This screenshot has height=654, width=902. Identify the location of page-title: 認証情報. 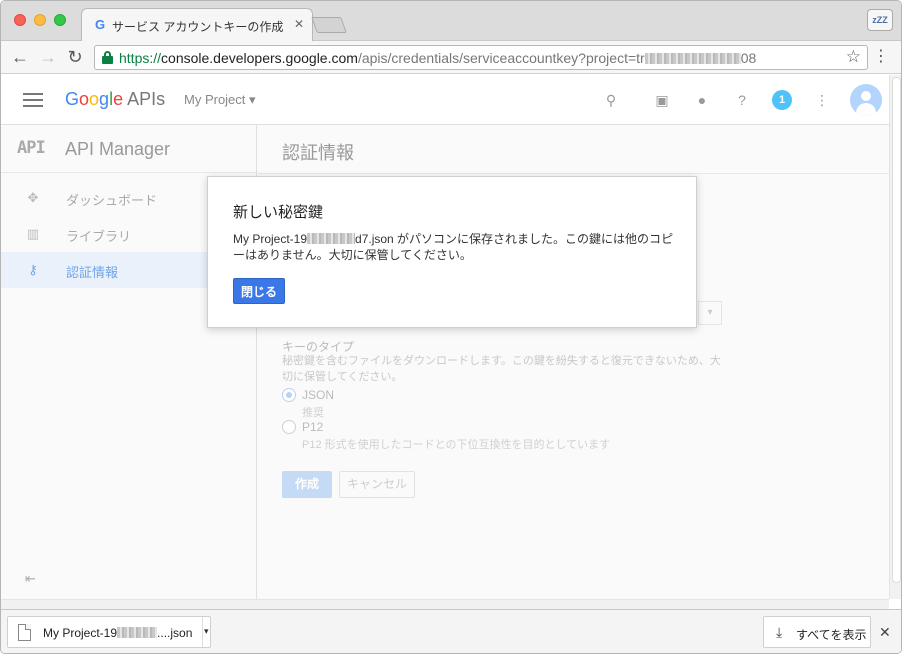
(318, 153).